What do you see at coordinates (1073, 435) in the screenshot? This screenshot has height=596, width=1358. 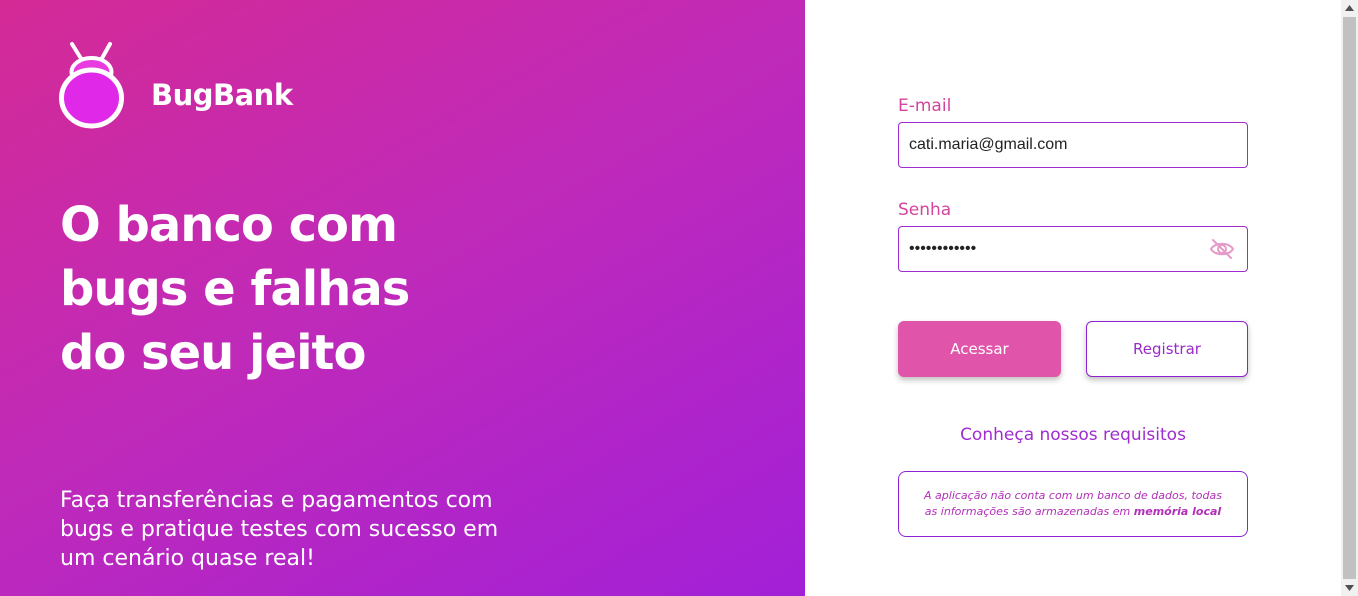 I see `requirements-link: Conheça nossos requisitos` at bounding box center [1073, 435].